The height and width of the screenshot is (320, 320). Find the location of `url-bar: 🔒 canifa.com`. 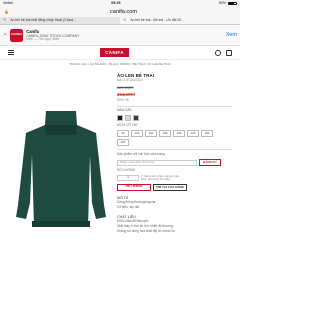

url-bar: 🔒 canifa.com is located at coordinates (120, 12).